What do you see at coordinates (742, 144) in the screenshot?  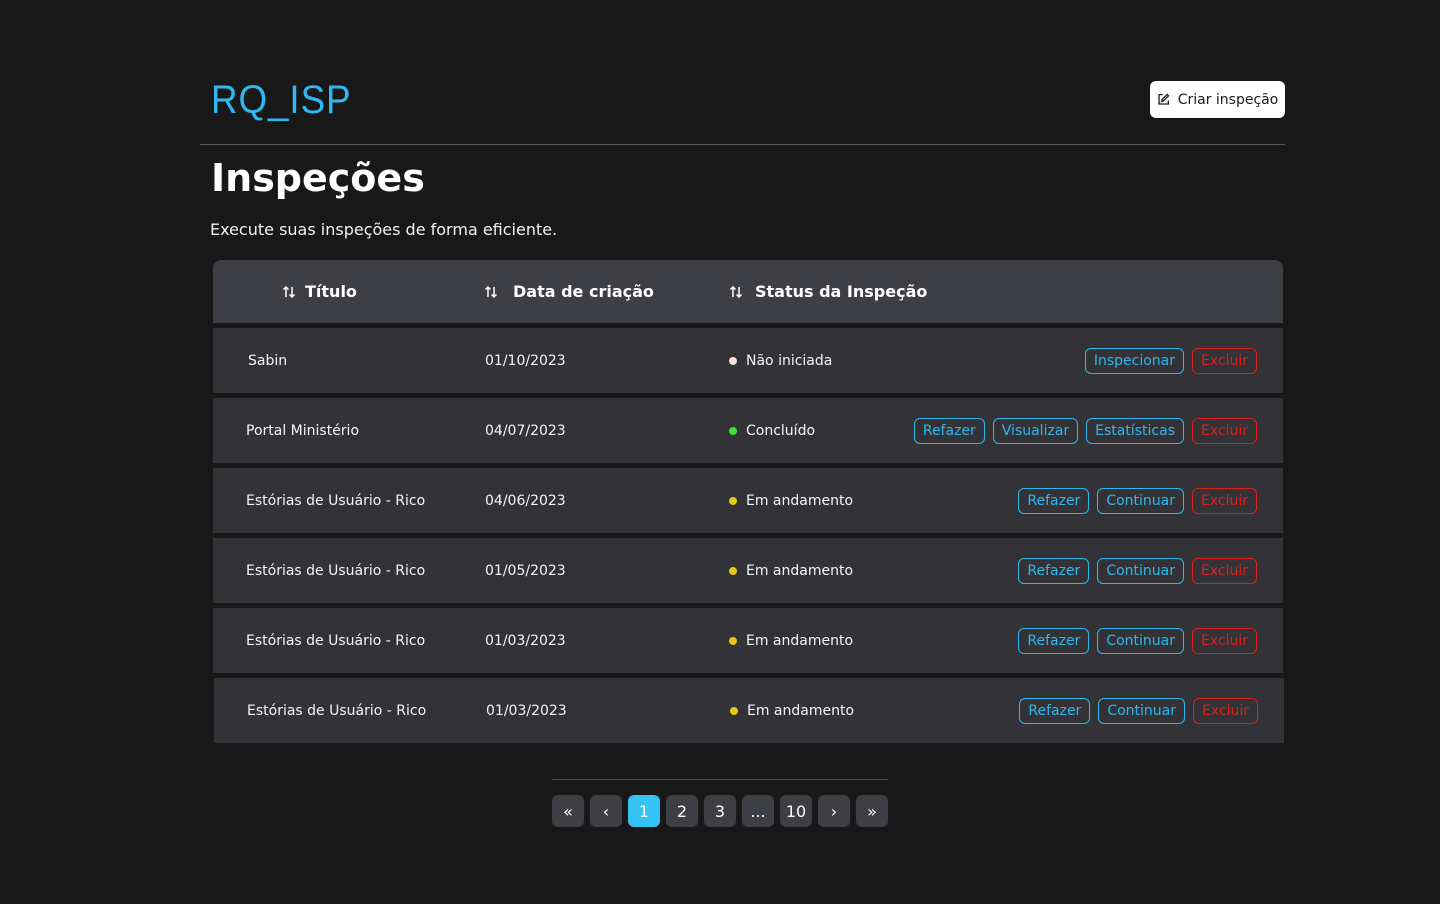 I see `header-divider` at bounding box center [742, 144].